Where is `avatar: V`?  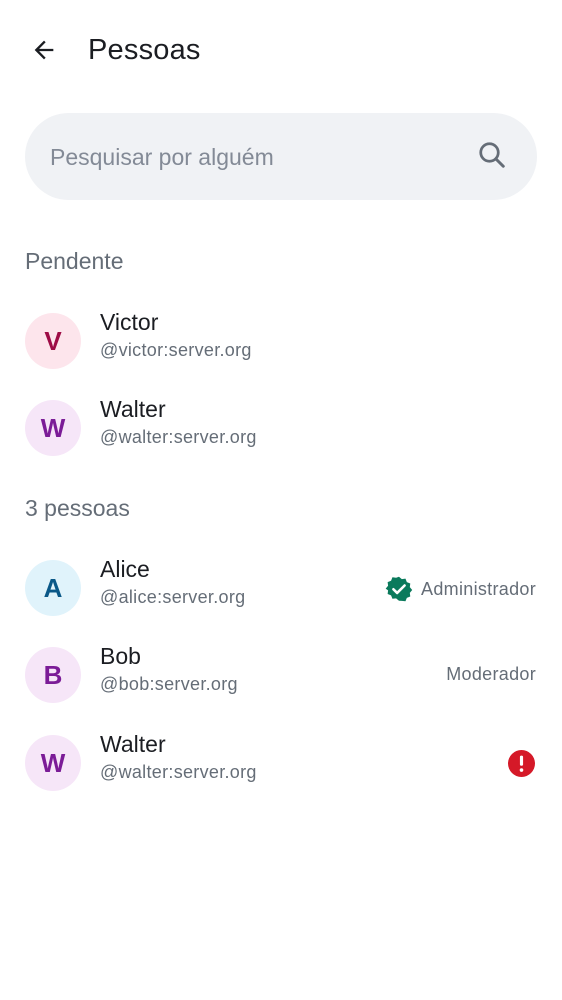 avatar: V is located at coordinates (53, 341).